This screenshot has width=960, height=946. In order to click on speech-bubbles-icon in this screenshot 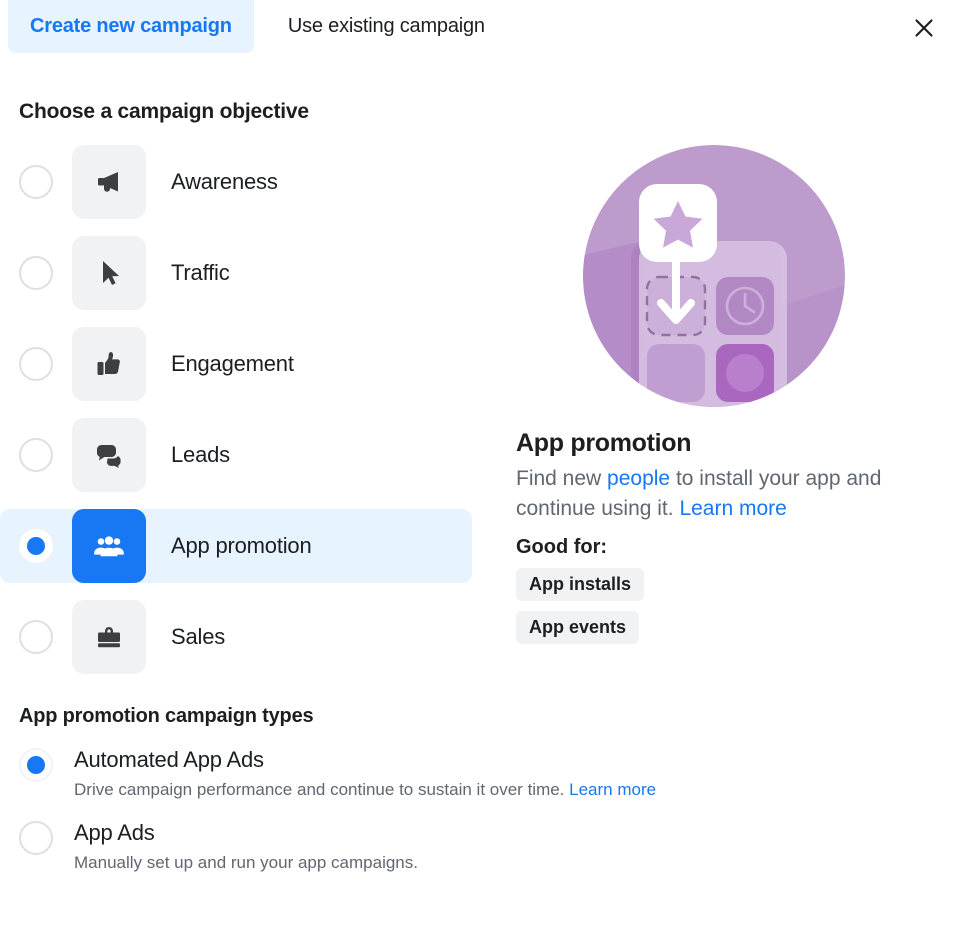, I will do `click(109, 456)`.